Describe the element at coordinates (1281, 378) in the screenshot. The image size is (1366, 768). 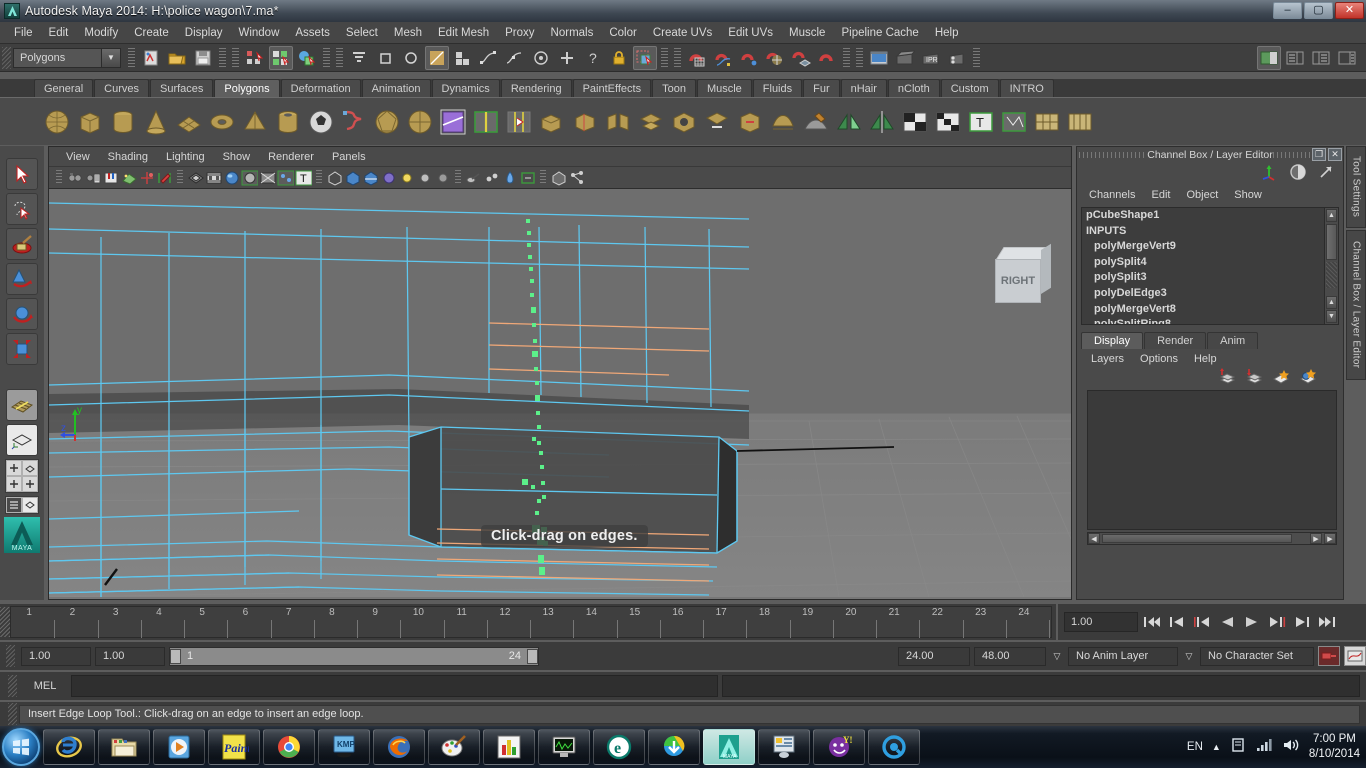
I see `new-layer-icon` at that location.